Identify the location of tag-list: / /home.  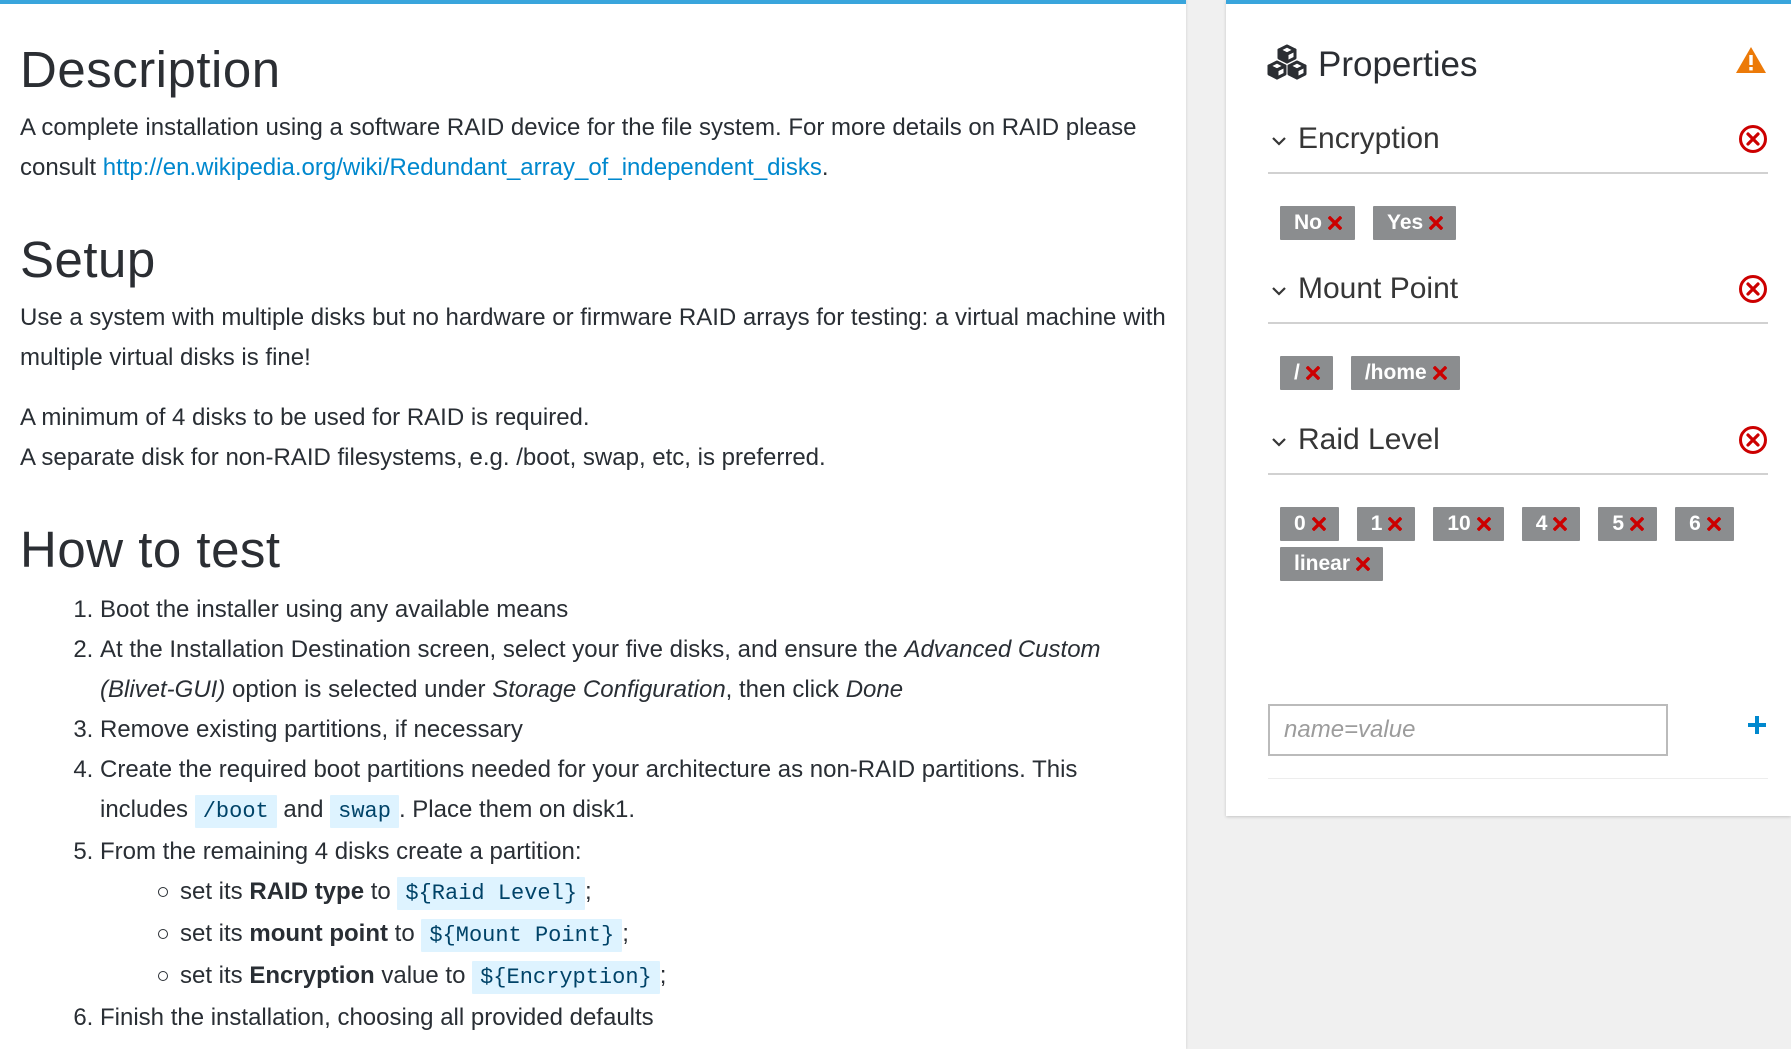
(1519, 357).